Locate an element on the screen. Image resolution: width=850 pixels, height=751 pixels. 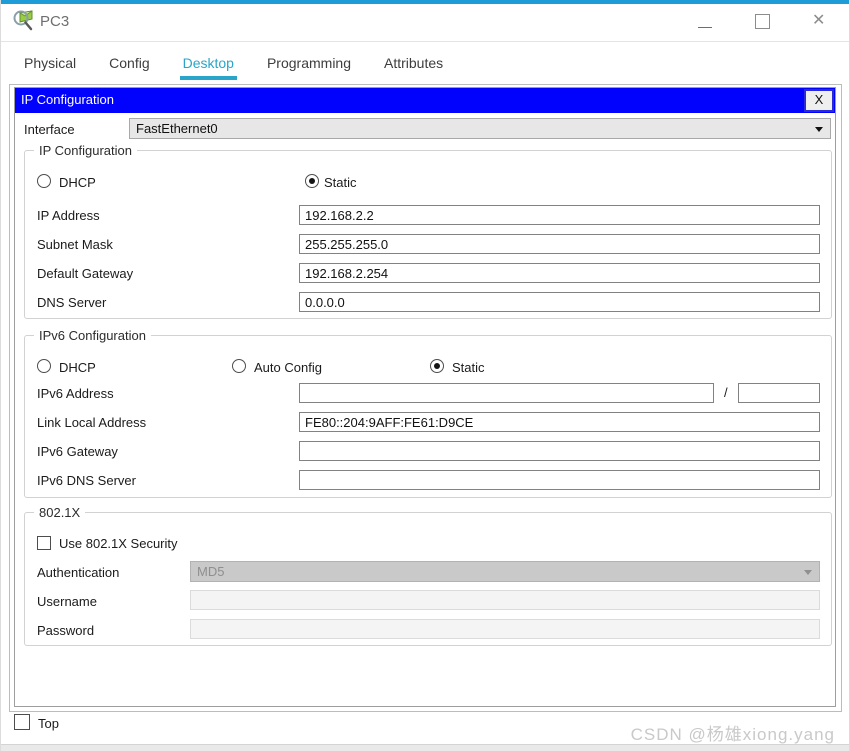
dot1x-security-label: Use 802.1X Security is located at coordinates (118, 543).